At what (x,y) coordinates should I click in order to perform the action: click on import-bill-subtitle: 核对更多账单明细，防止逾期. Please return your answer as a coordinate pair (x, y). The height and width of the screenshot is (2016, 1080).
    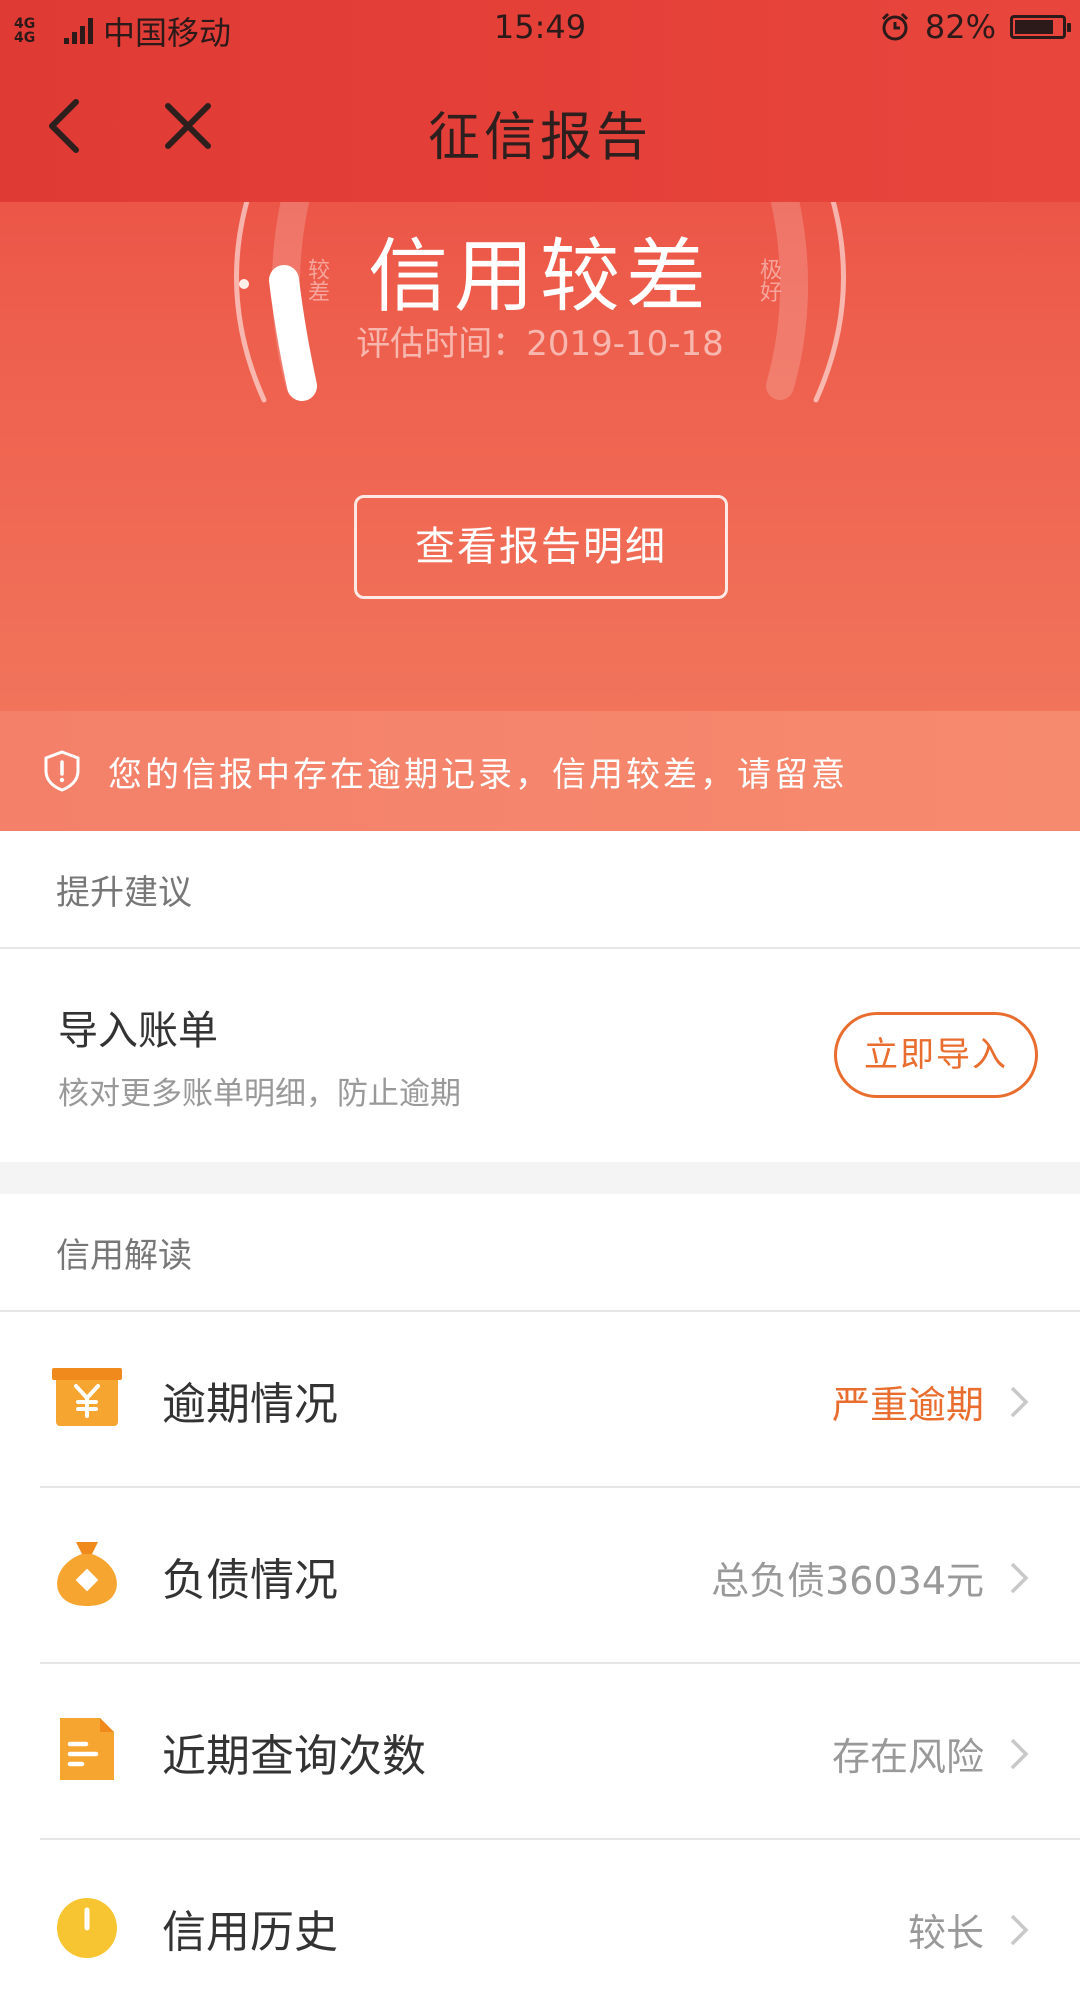
    Looking at the image, I should click on (259, 1094).